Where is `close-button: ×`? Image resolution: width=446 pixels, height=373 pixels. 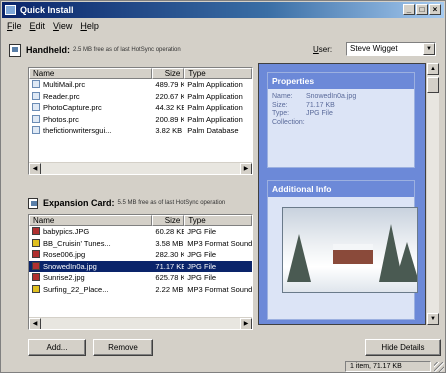 close-button: × is located at coordinates (435, 9).